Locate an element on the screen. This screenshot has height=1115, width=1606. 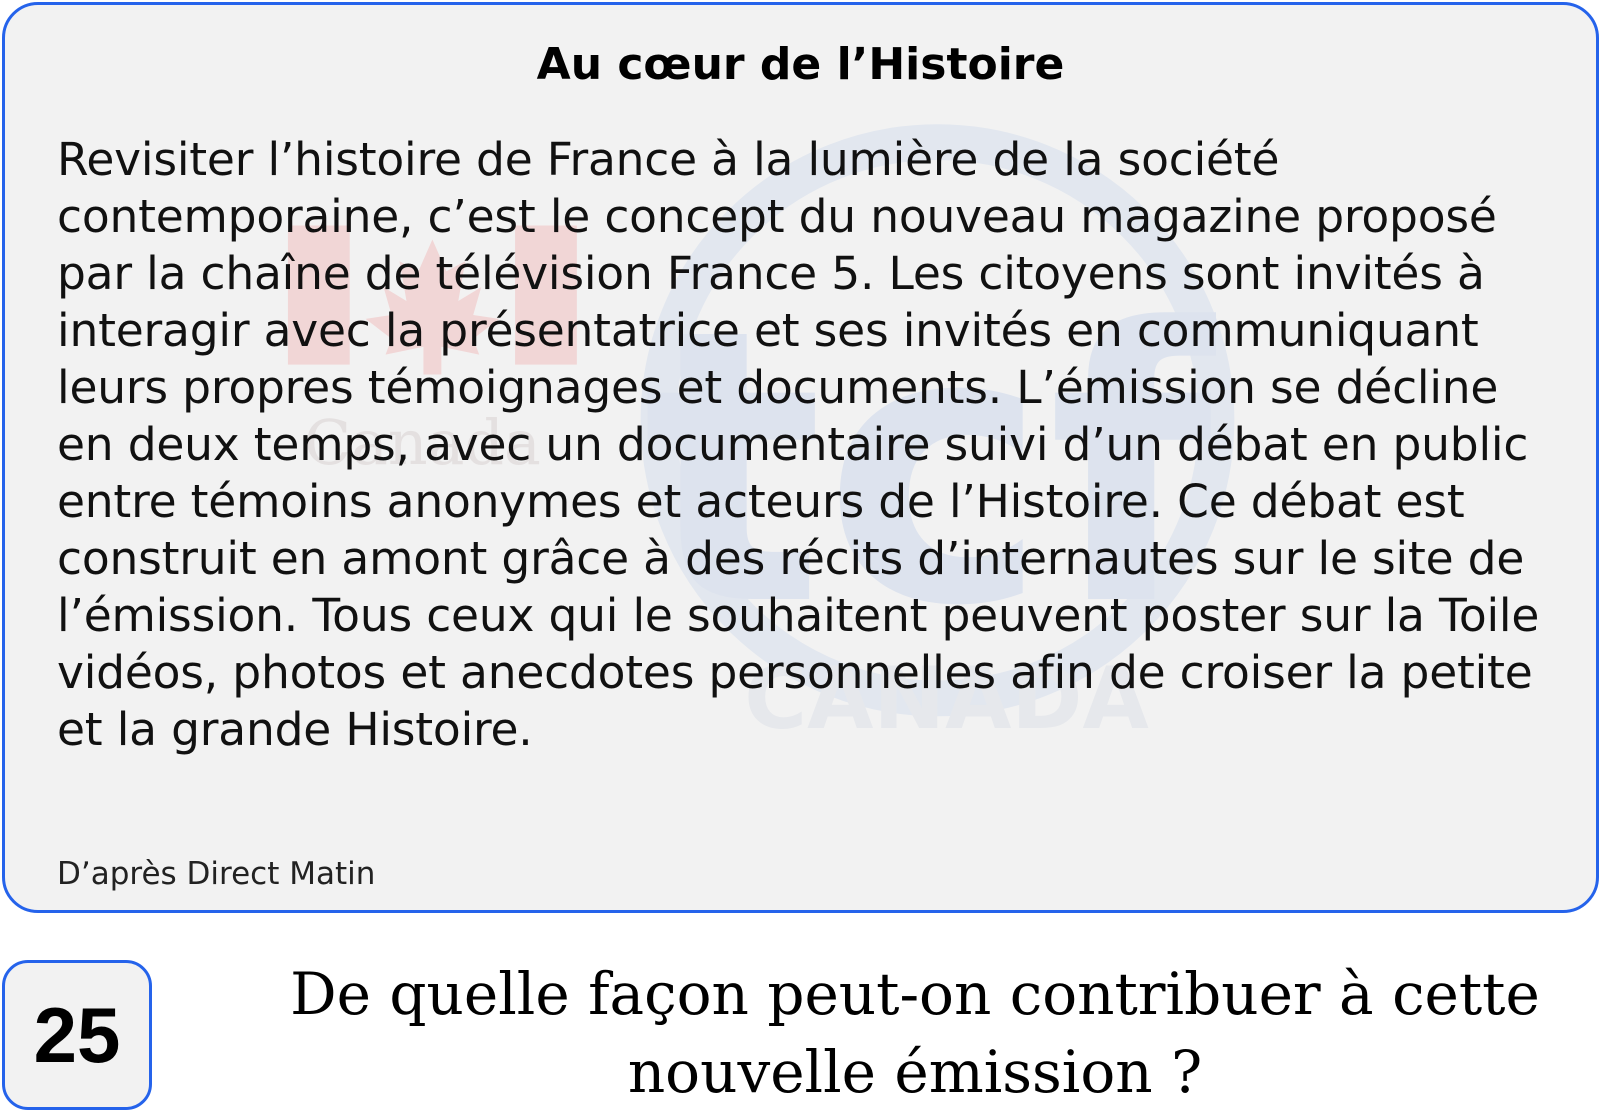
card-source: D’après Direct Matin is located at coordinates (216, 874).